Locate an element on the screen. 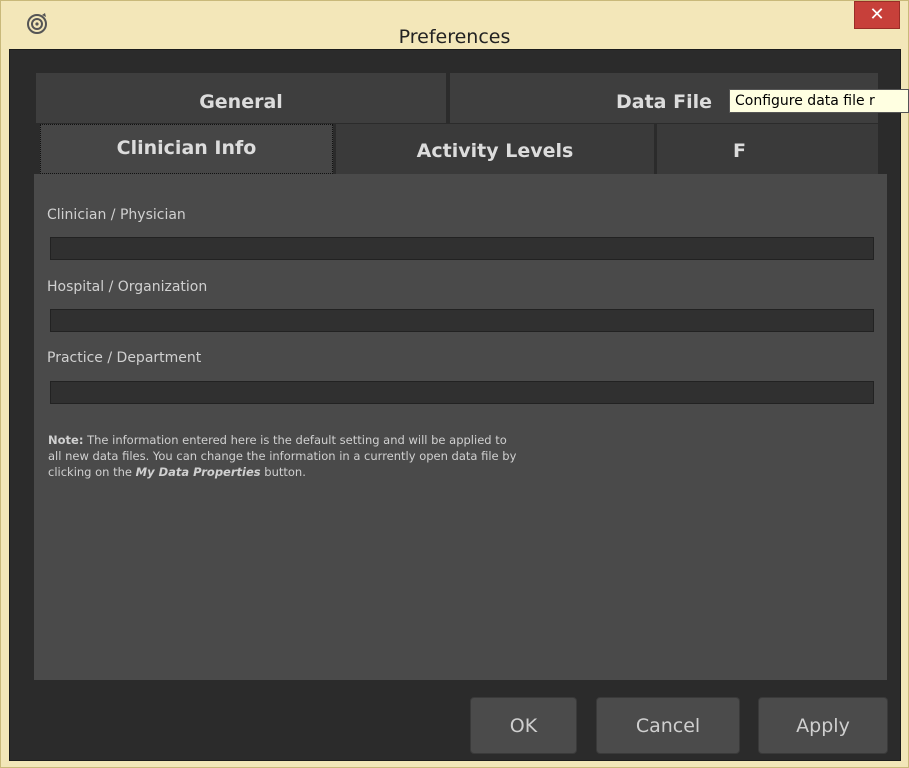  tab-clinician-info-label: Clinician Info is located at coordinates (186, 148).